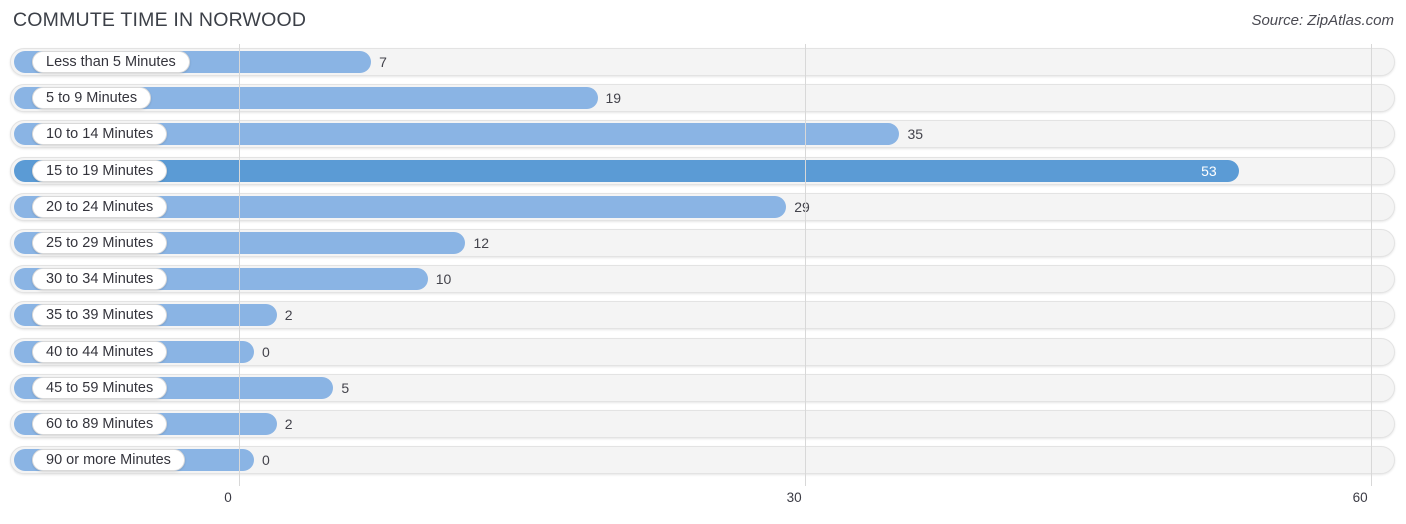  What do you see at coordinates (613, 98) in the screenshot?
I see `bar-value-label: 19` at bounding box center [613, 98].